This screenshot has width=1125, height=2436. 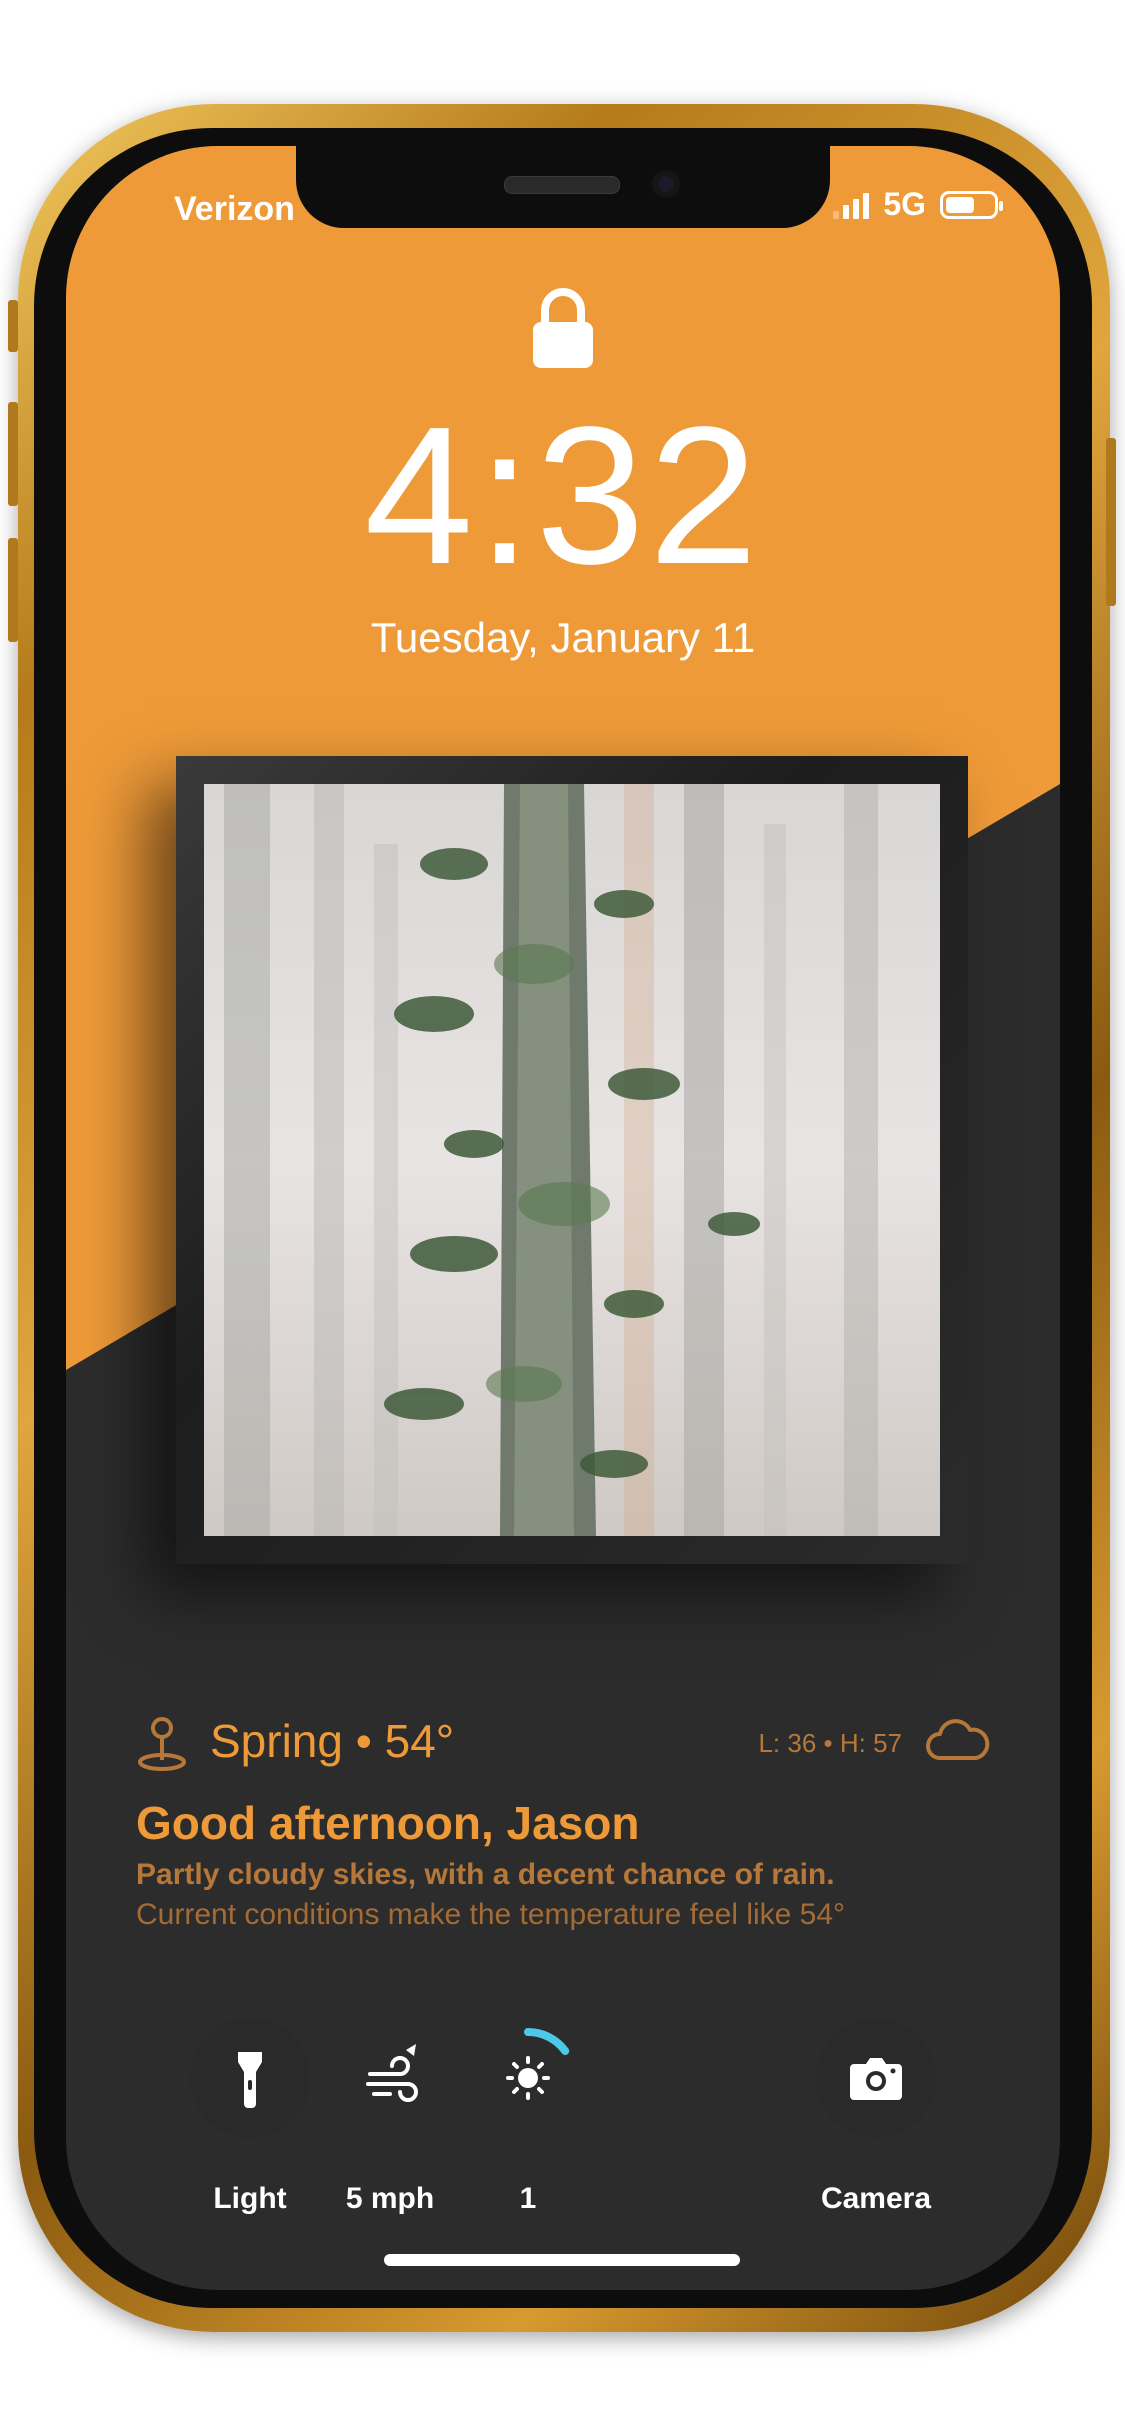 What do you see at coordinates (960, 204) in the screenshot?
I see `battery-level` at bounding box center [960, 204].